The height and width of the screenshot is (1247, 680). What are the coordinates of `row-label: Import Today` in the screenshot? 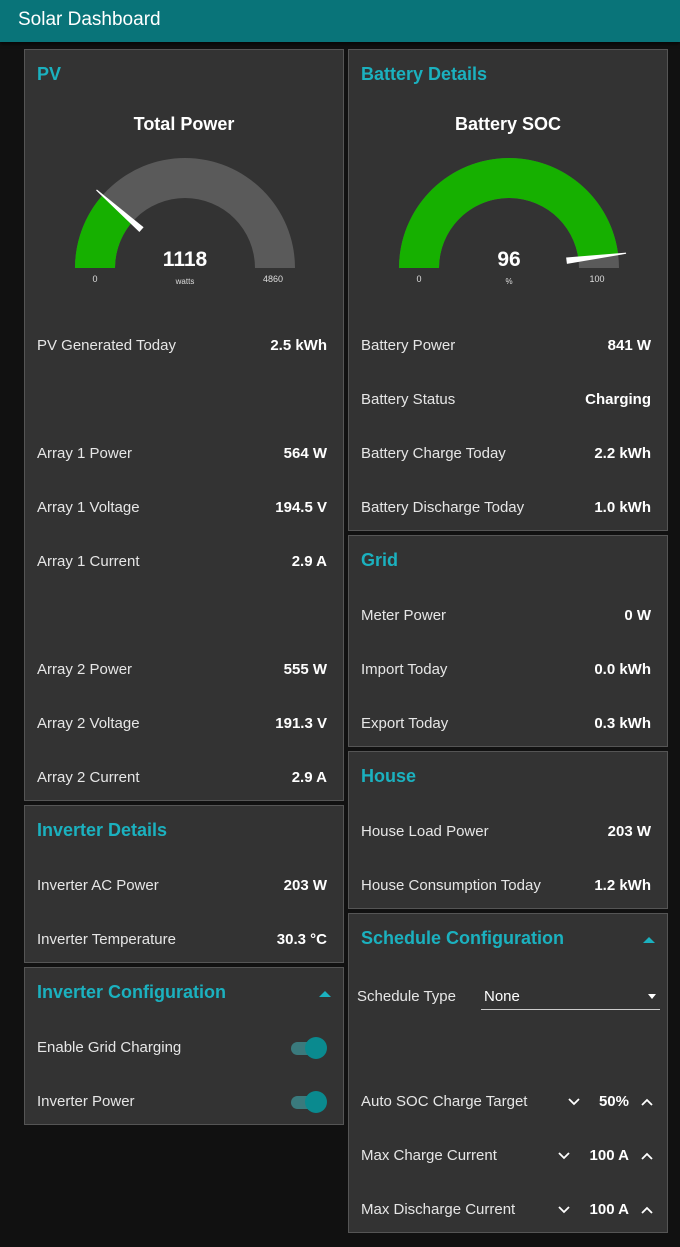 It's located at (404, 669).